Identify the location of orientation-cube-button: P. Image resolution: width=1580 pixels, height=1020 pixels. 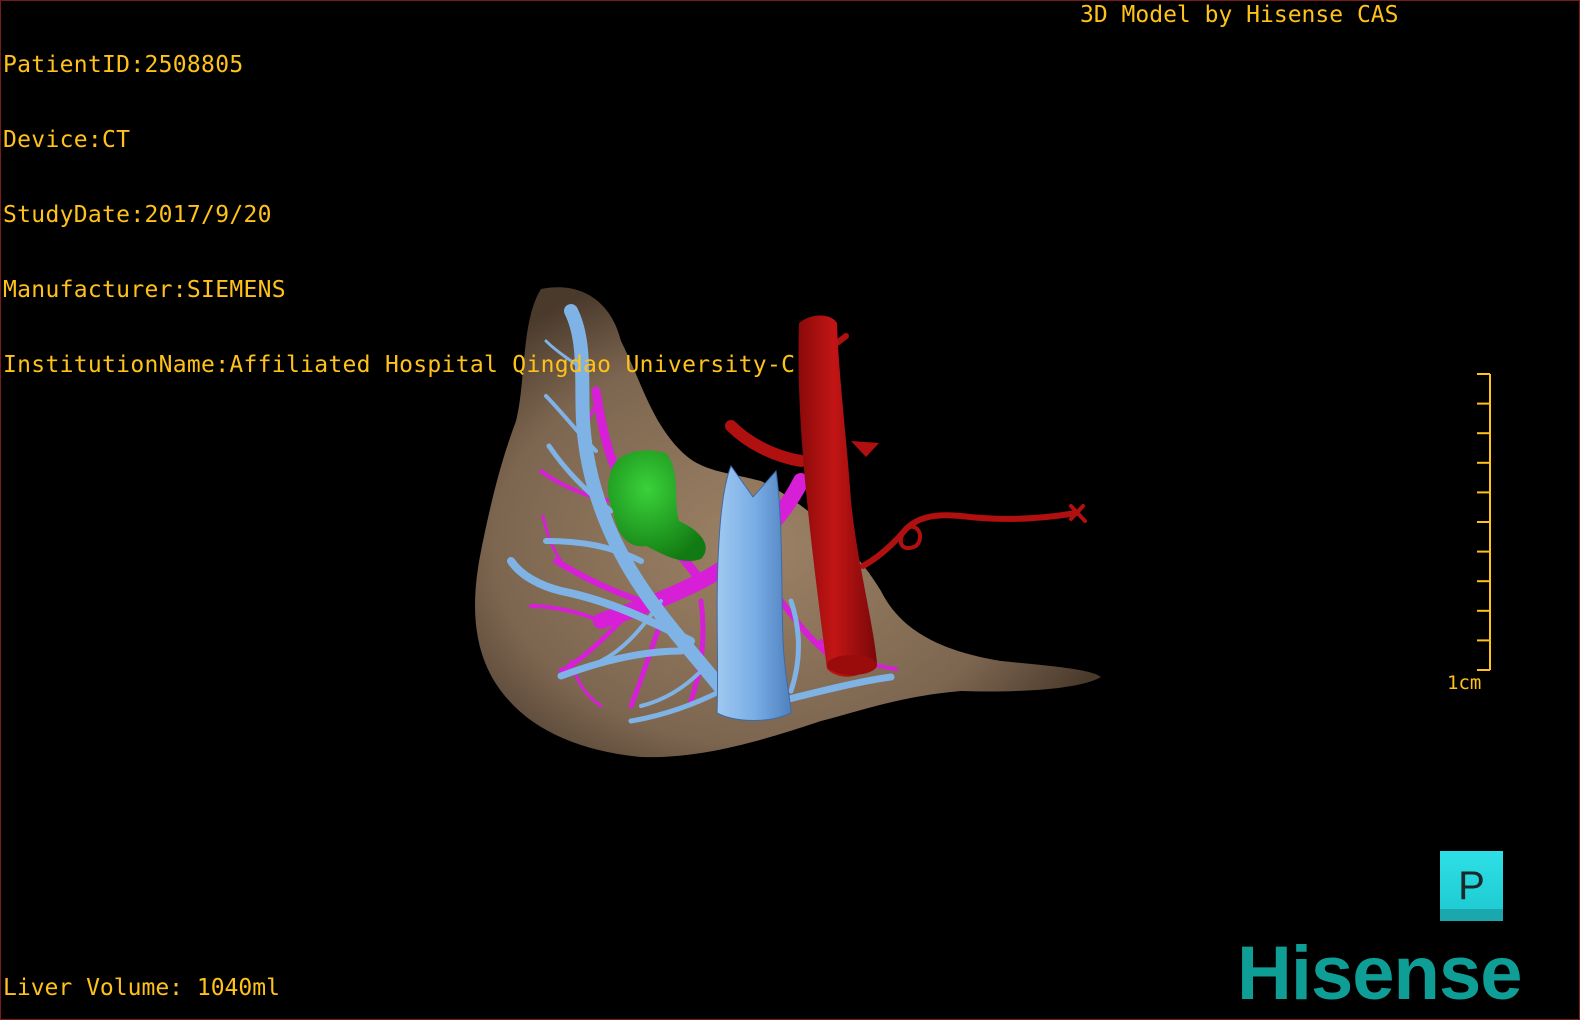
(1471, 886).